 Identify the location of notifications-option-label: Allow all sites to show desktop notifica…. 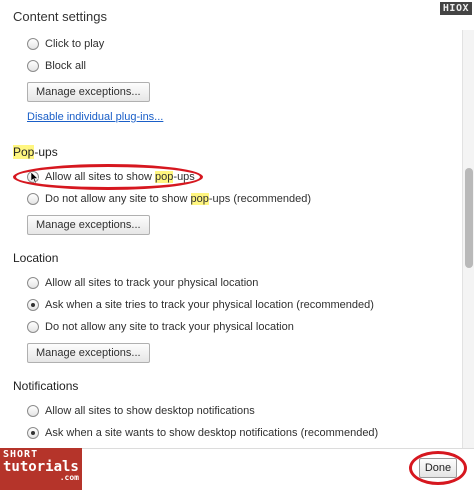
(150, 411).